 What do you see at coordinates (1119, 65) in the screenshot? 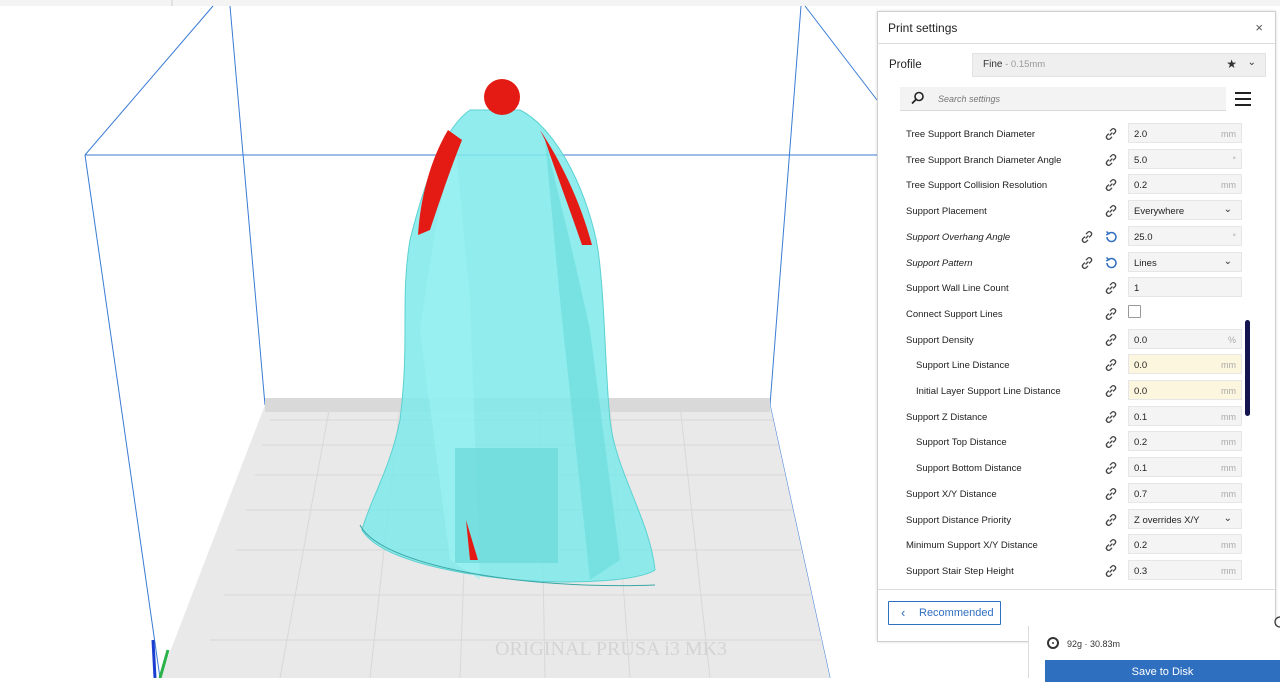
I see `profile-select: Fine - 0.15mm ★ ⌄` at bounding box center [1119, 65].